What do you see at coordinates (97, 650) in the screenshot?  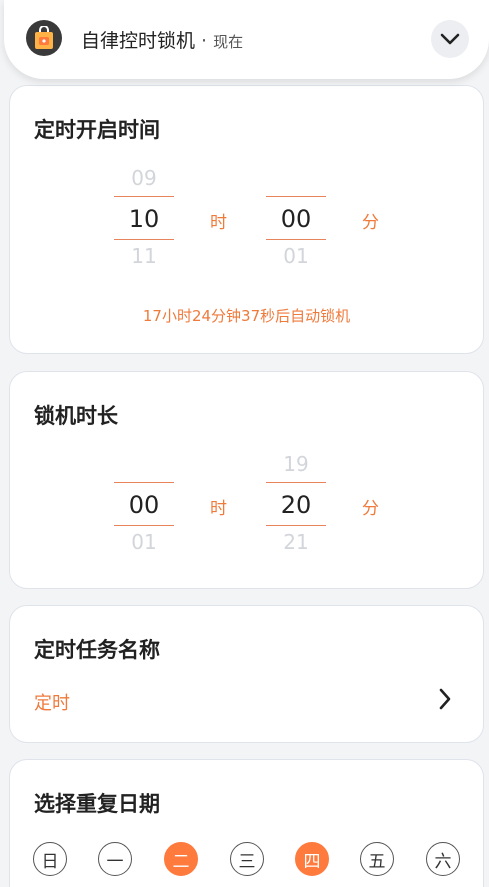 I see `task-name-title: 定时任务名称` at bounding box center [97, 650].